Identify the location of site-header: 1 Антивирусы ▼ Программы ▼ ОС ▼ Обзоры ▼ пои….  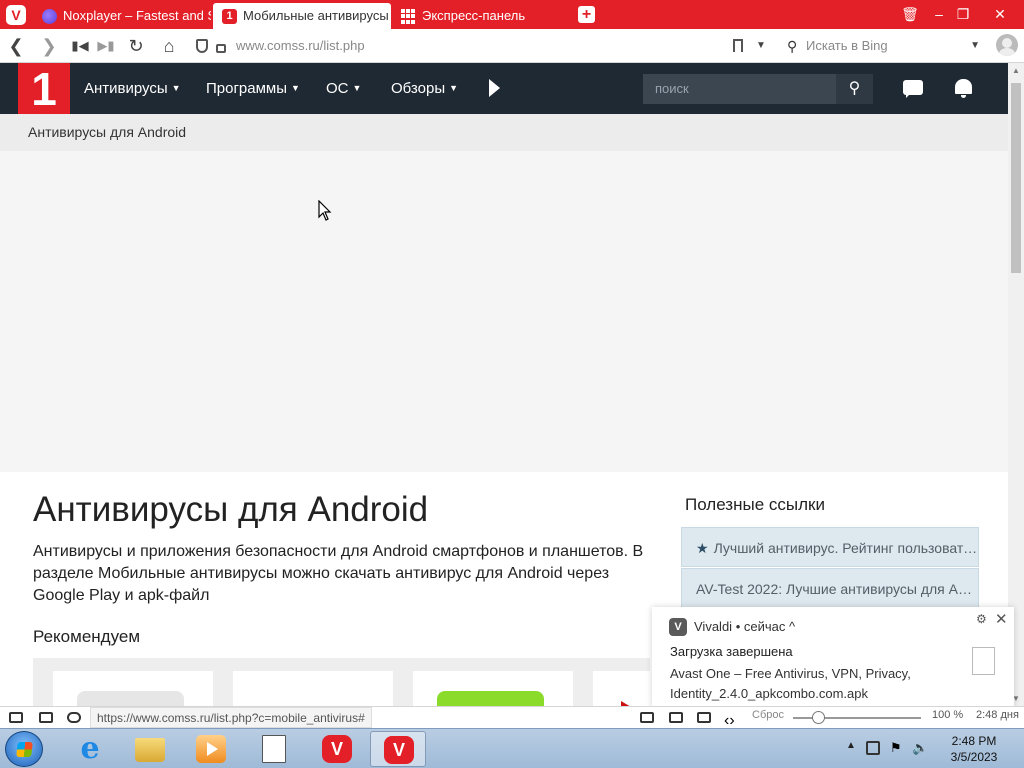
(504, 89).